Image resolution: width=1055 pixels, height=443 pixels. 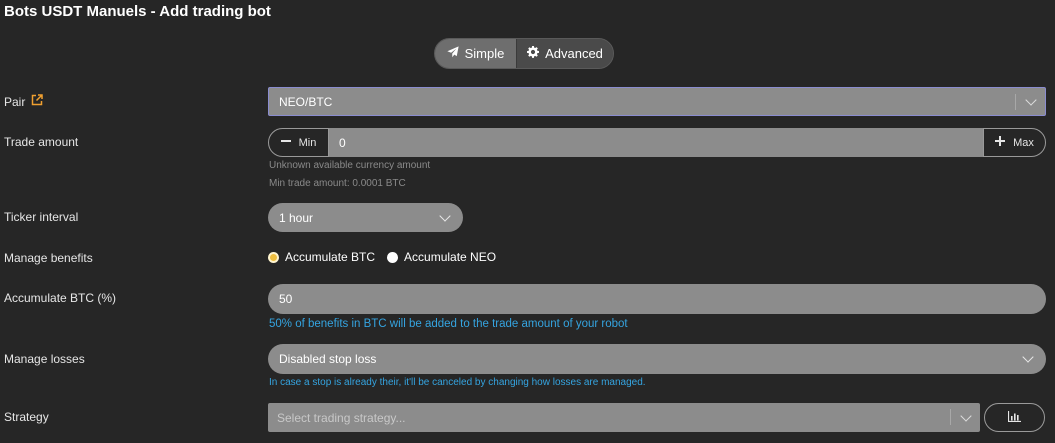 What do you see at coordinates (37, 101) in the screenshot?
I see `external-link-icon` at bounding box center [37, 101].